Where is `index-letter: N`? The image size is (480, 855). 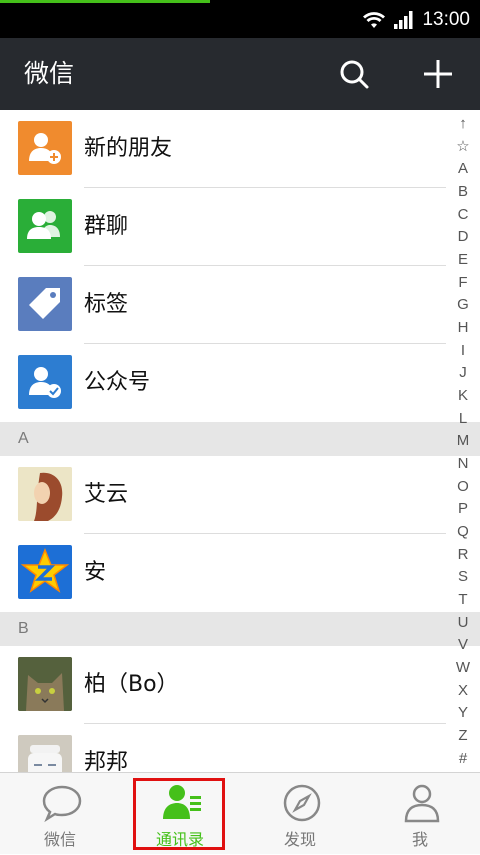
index-letter: N is located at coordinates (463, 463).